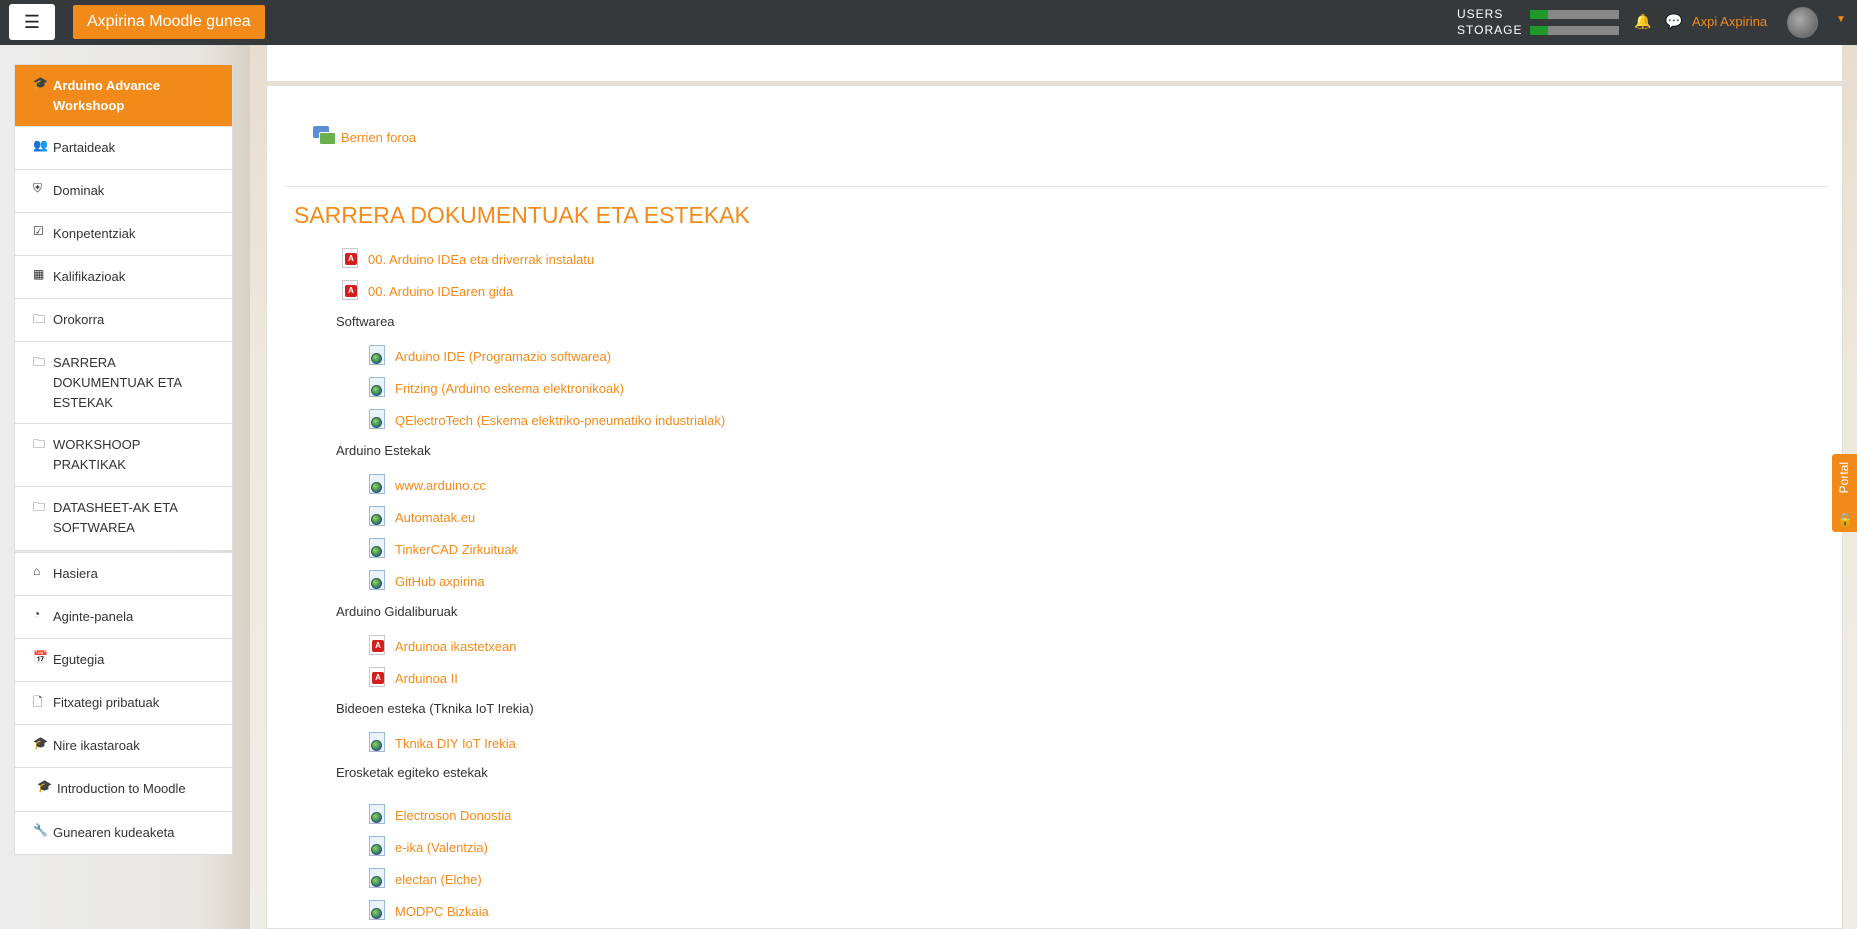 The image size is (1857, 929). I want to click on label-bideoen-esteka: Bideoen esteka (Tknika IoT Irekia), so click(435, 708).